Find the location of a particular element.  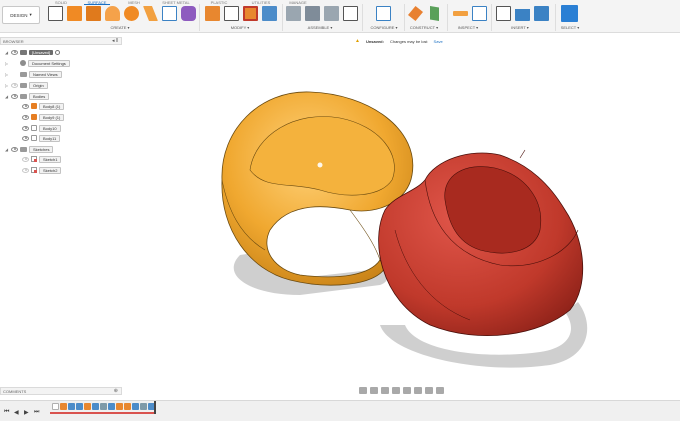

go-to-end-icon: ⏭ is located at coordinates (36, 412).